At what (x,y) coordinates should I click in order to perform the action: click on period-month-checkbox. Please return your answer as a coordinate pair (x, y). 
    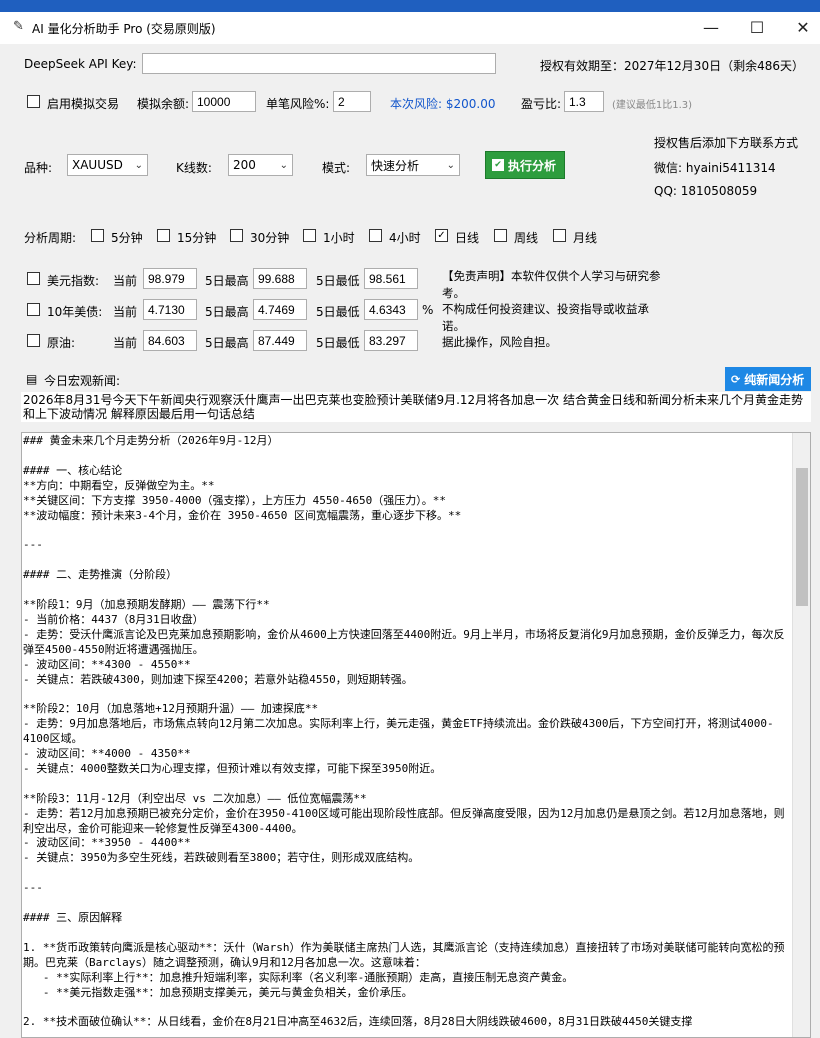
    Looking at the image, I should click on (559, 235).